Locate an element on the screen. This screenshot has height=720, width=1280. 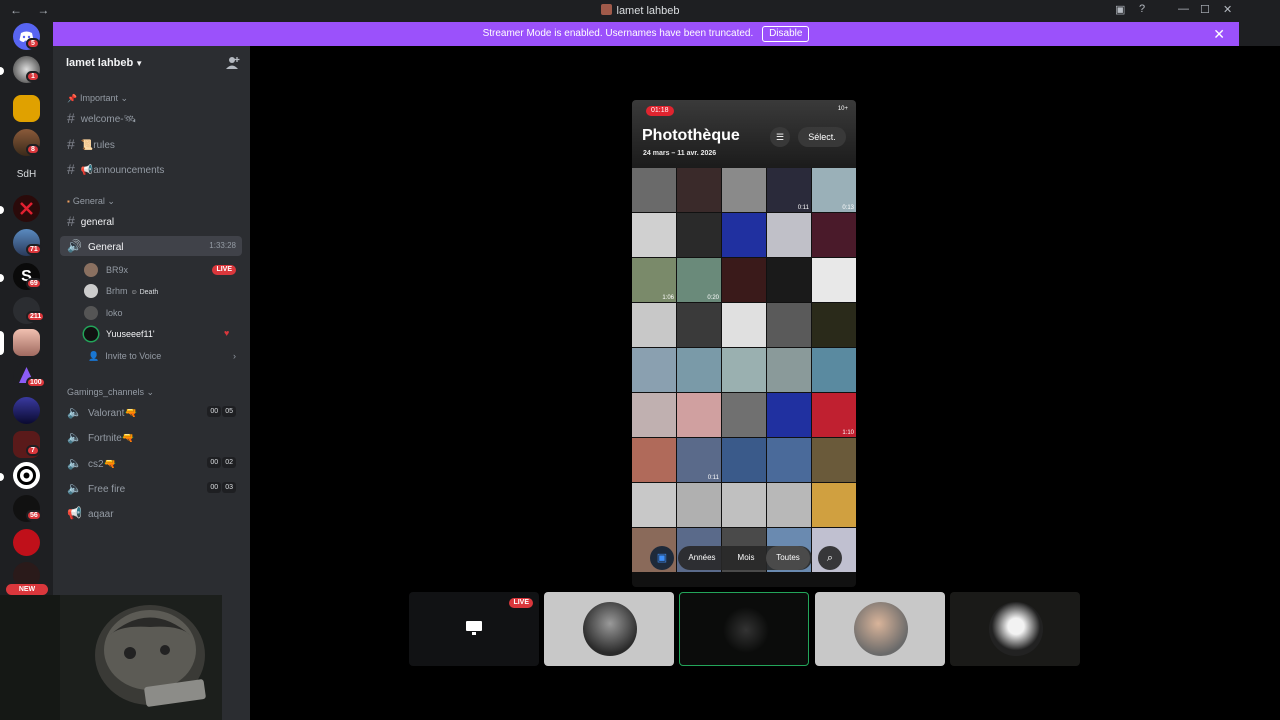
voice-user-speaking: Yuuseeef11' ♥ is located at coordinates (163, 334).